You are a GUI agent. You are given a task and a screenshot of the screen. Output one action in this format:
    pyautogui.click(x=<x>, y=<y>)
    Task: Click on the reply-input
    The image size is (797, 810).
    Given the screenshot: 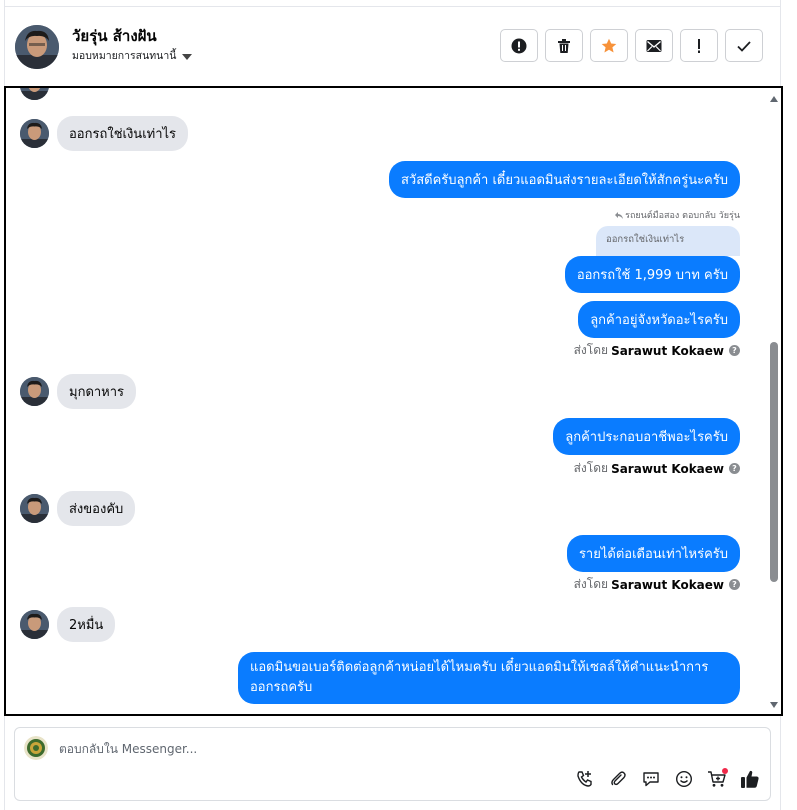 What is the action you would take?
    pyautogui.click(x=379, y=749)
    